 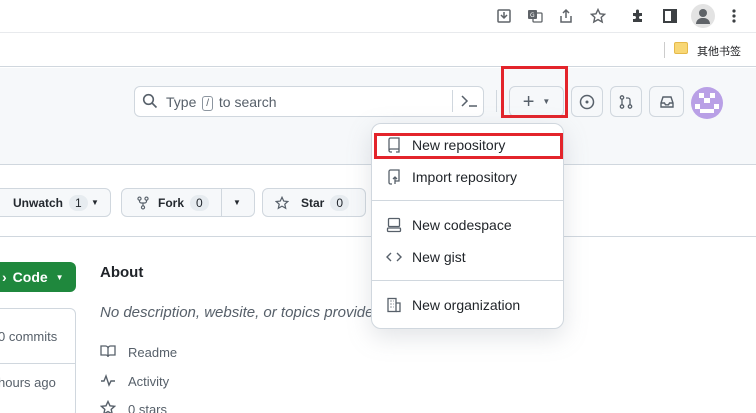 I want to click on fork-split-divider, so click(x=221, y=202).